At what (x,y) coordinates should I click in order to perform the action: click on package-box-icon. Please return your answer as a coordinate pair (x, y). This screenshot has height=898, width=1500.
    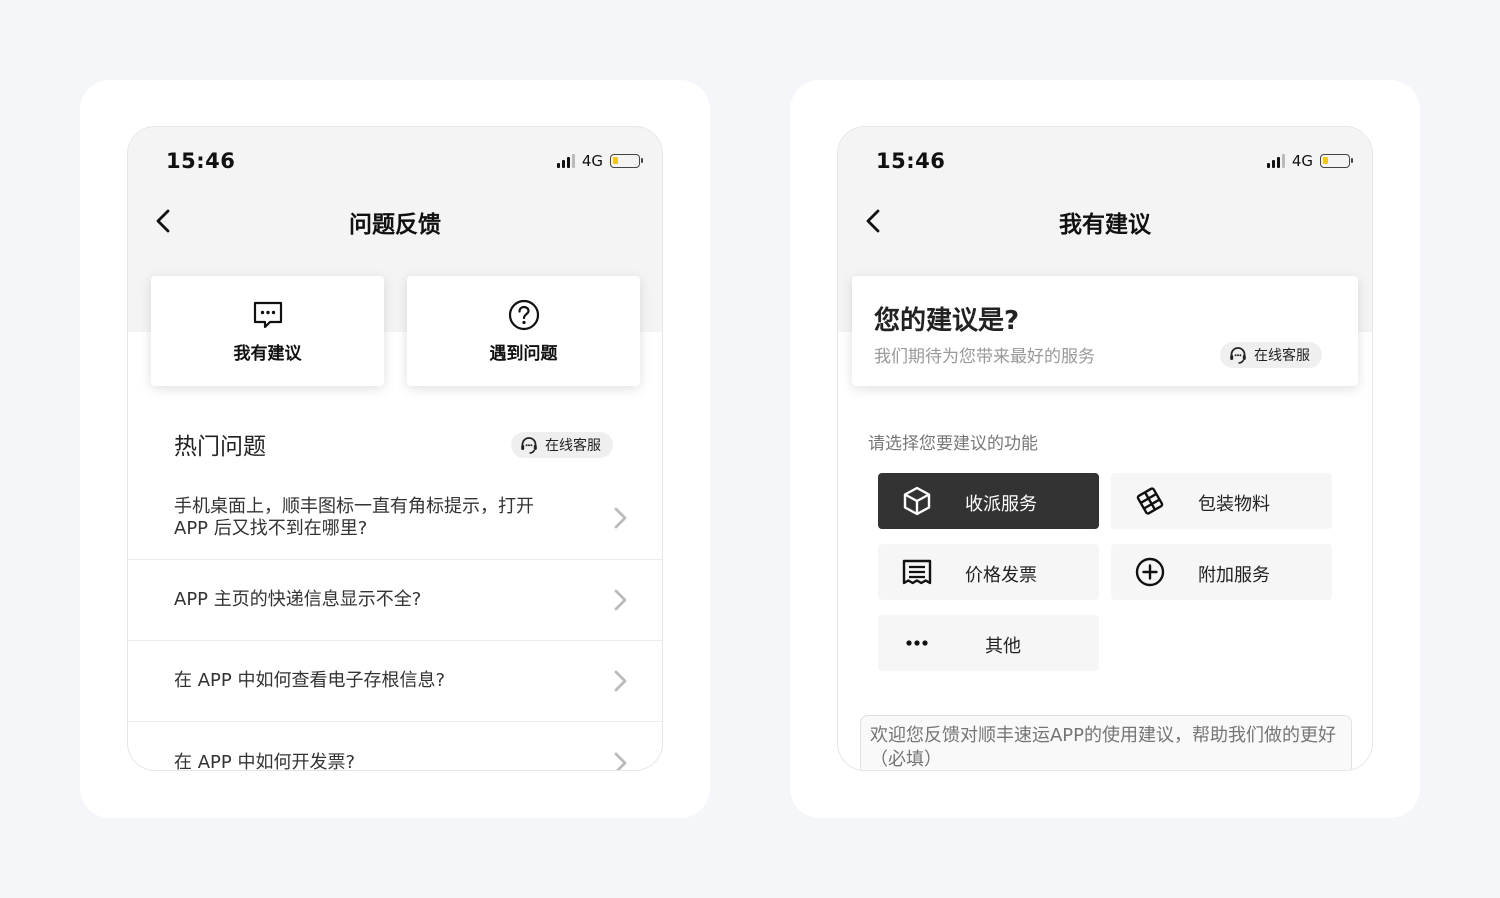
    Looking at the image, I should click on (917, 501).